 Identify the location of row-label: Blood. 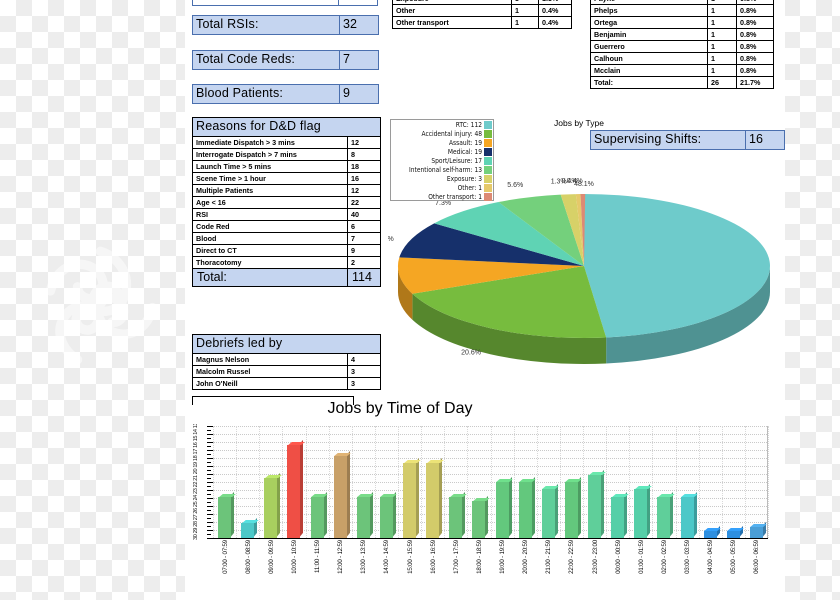
(270, 238).